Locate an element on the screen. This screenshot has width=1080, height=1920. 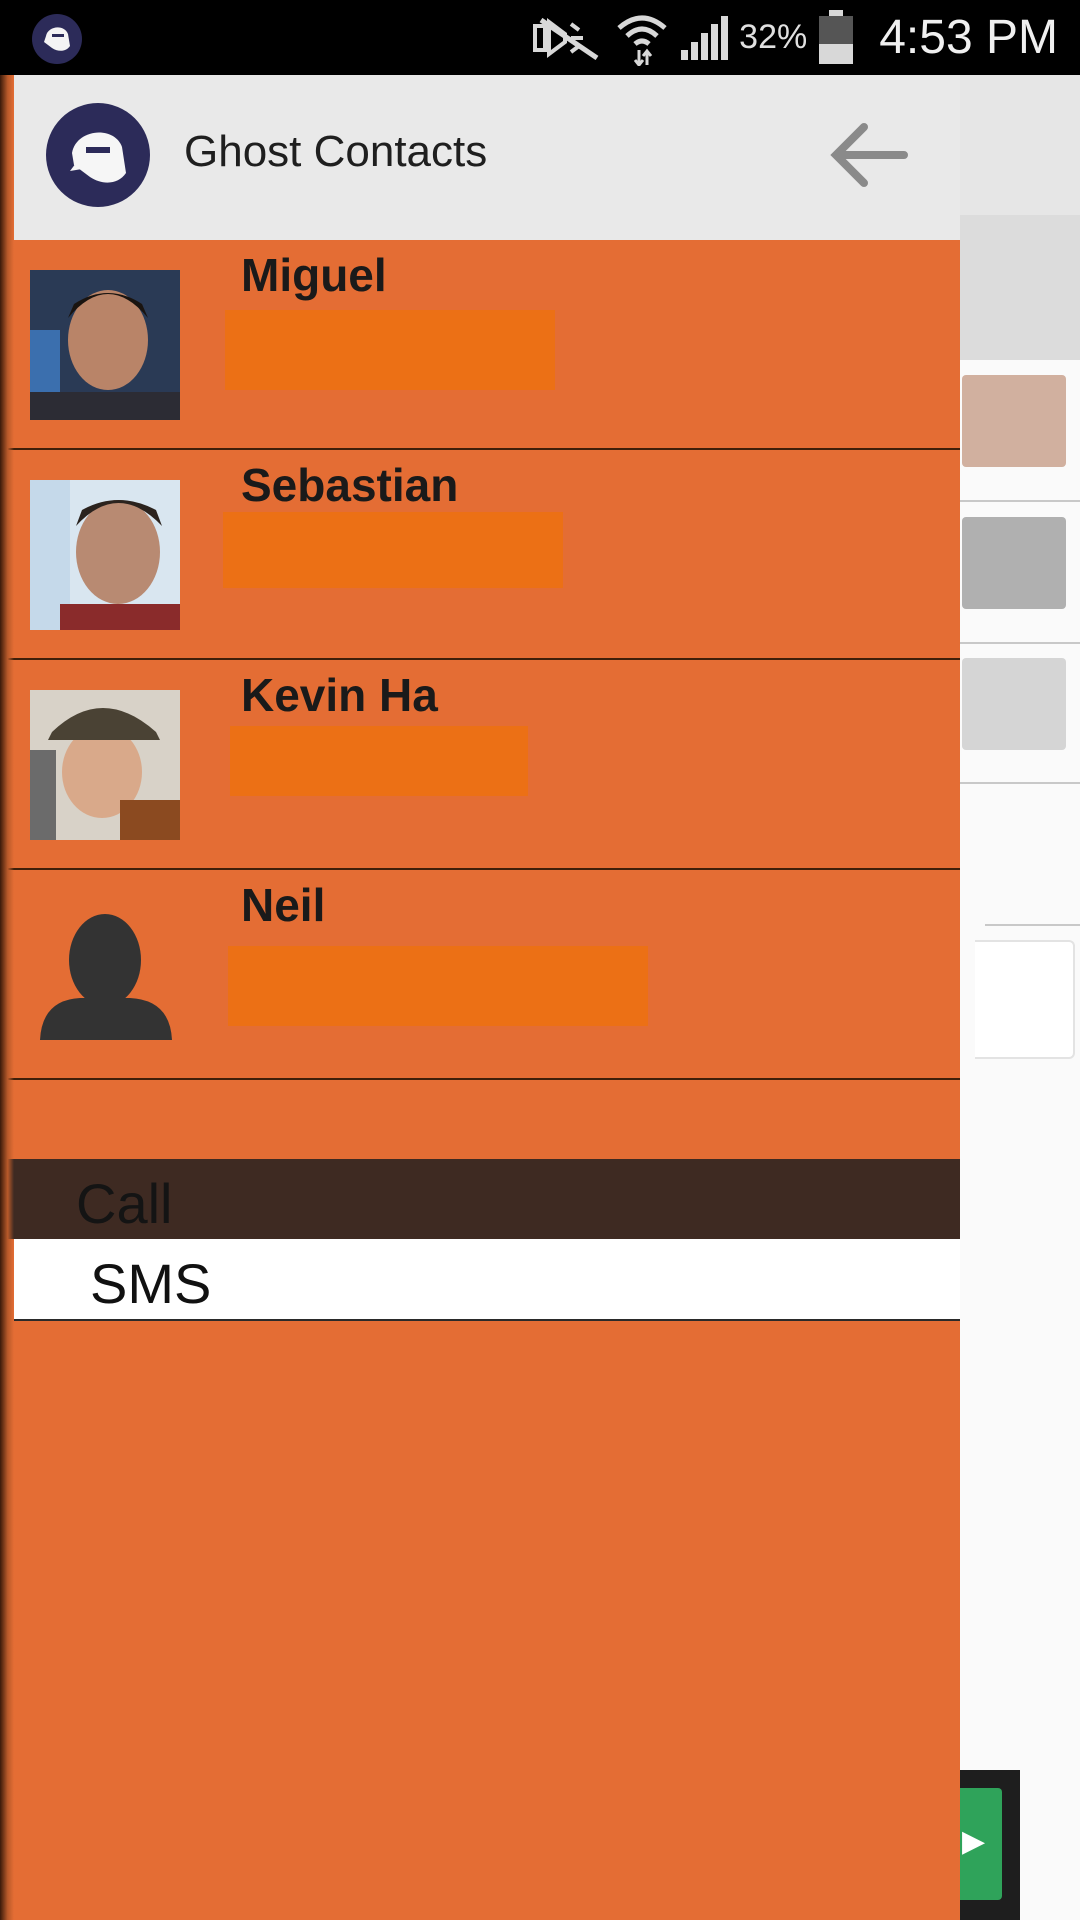
background-strip is located at coordinates (1020, 287).